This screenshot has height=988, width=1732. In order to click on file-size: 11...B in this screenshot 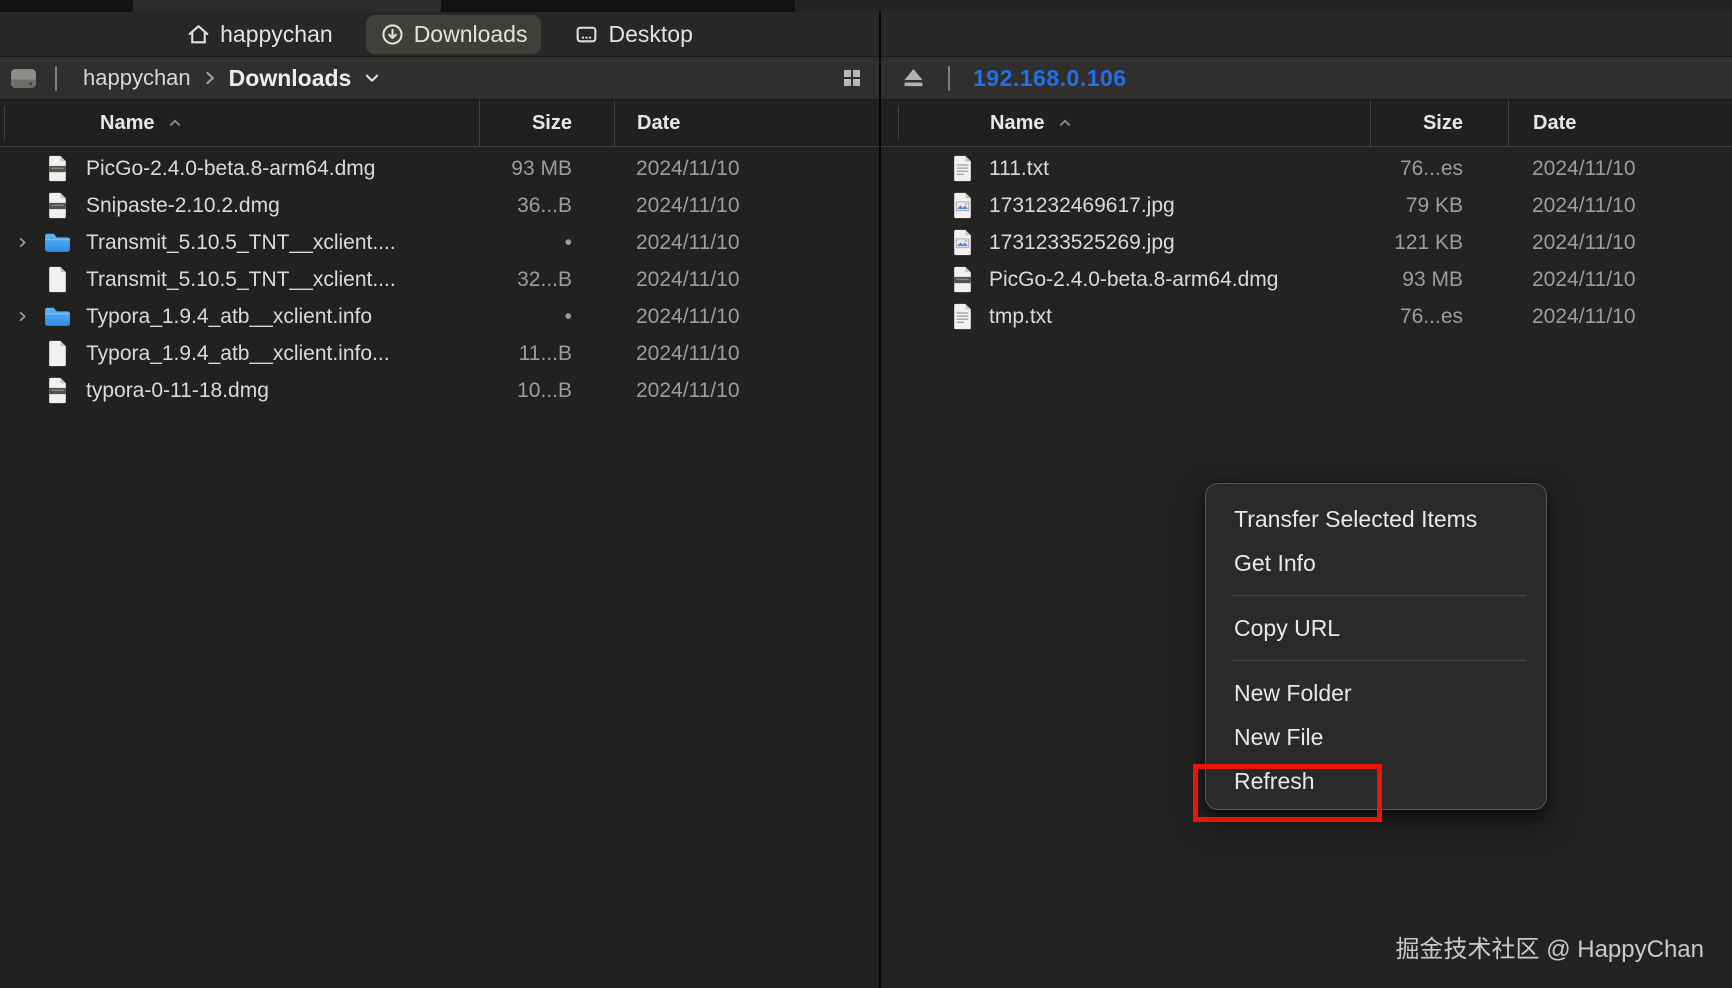, I will do `click(545, 353)`.